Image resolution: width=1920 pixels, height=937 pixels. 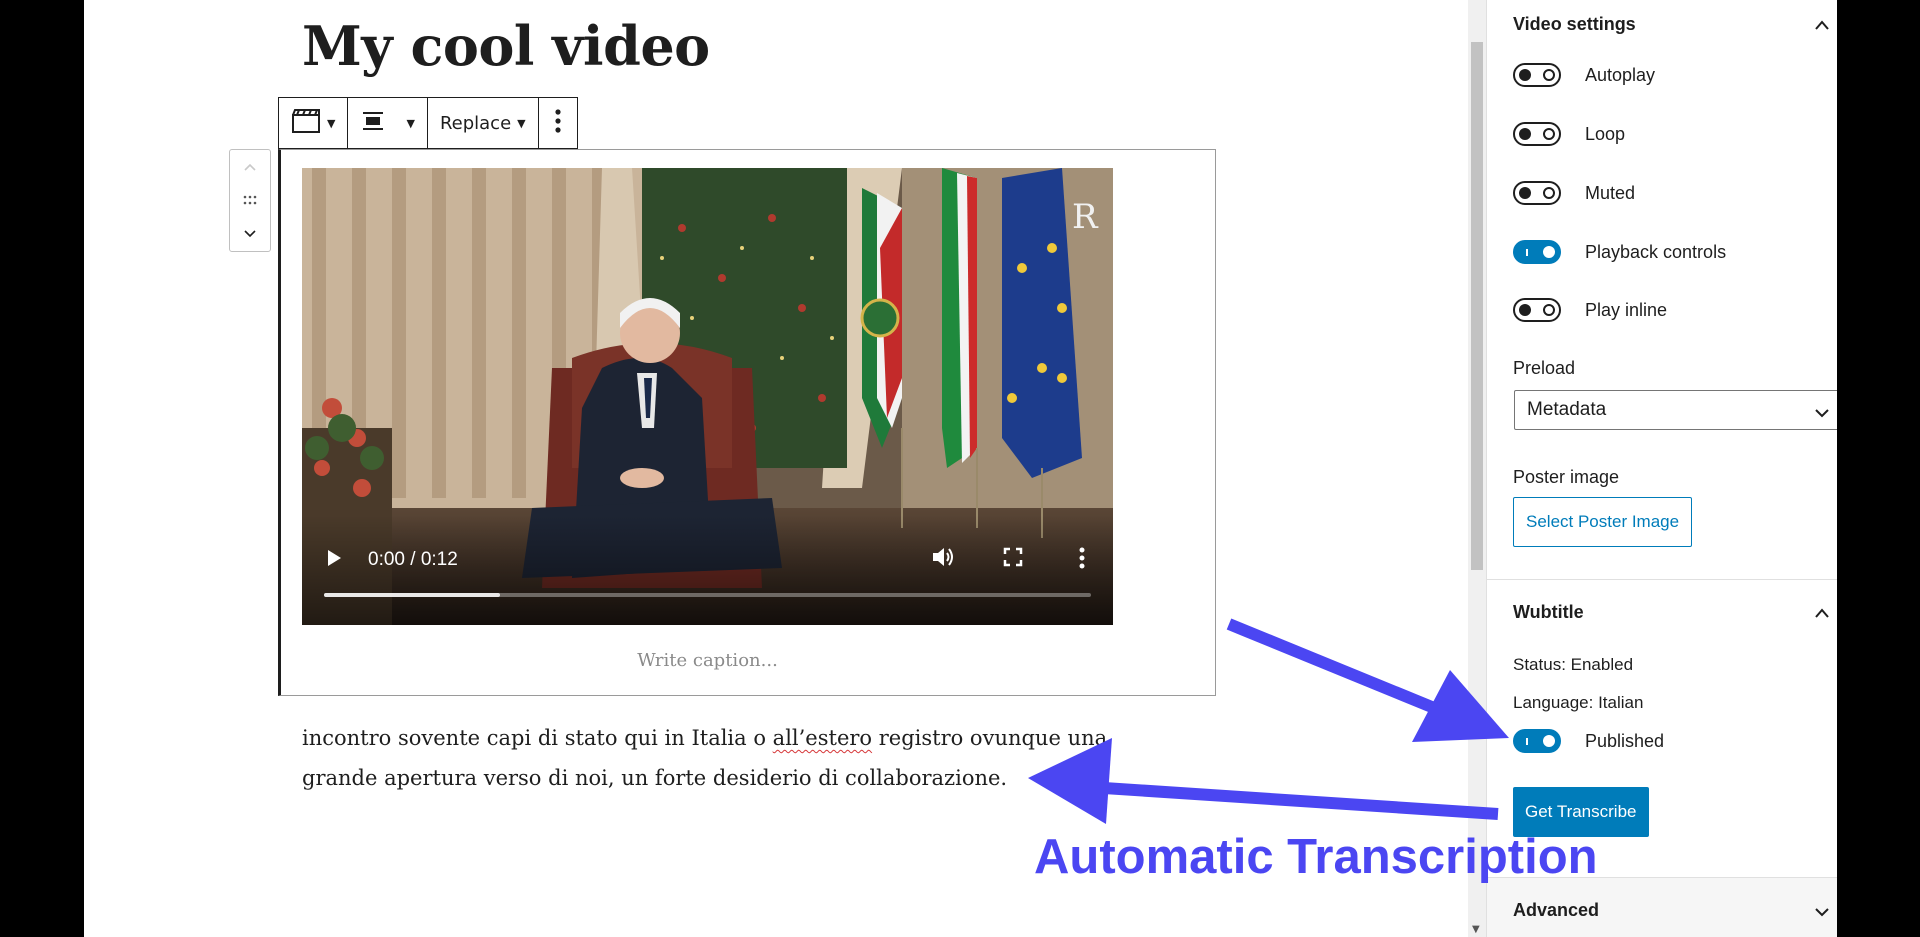 What do you see at coordinates (1548, 612) in the screenshot?
I see `wubtitle-title: Wubtitle` at bounding box center [1548, 612].